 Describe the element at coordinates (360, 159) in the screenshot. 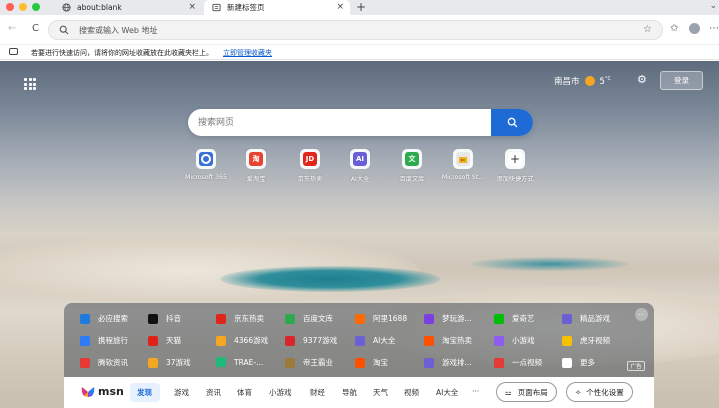

I see `quick-link-icon: AI` at that location.